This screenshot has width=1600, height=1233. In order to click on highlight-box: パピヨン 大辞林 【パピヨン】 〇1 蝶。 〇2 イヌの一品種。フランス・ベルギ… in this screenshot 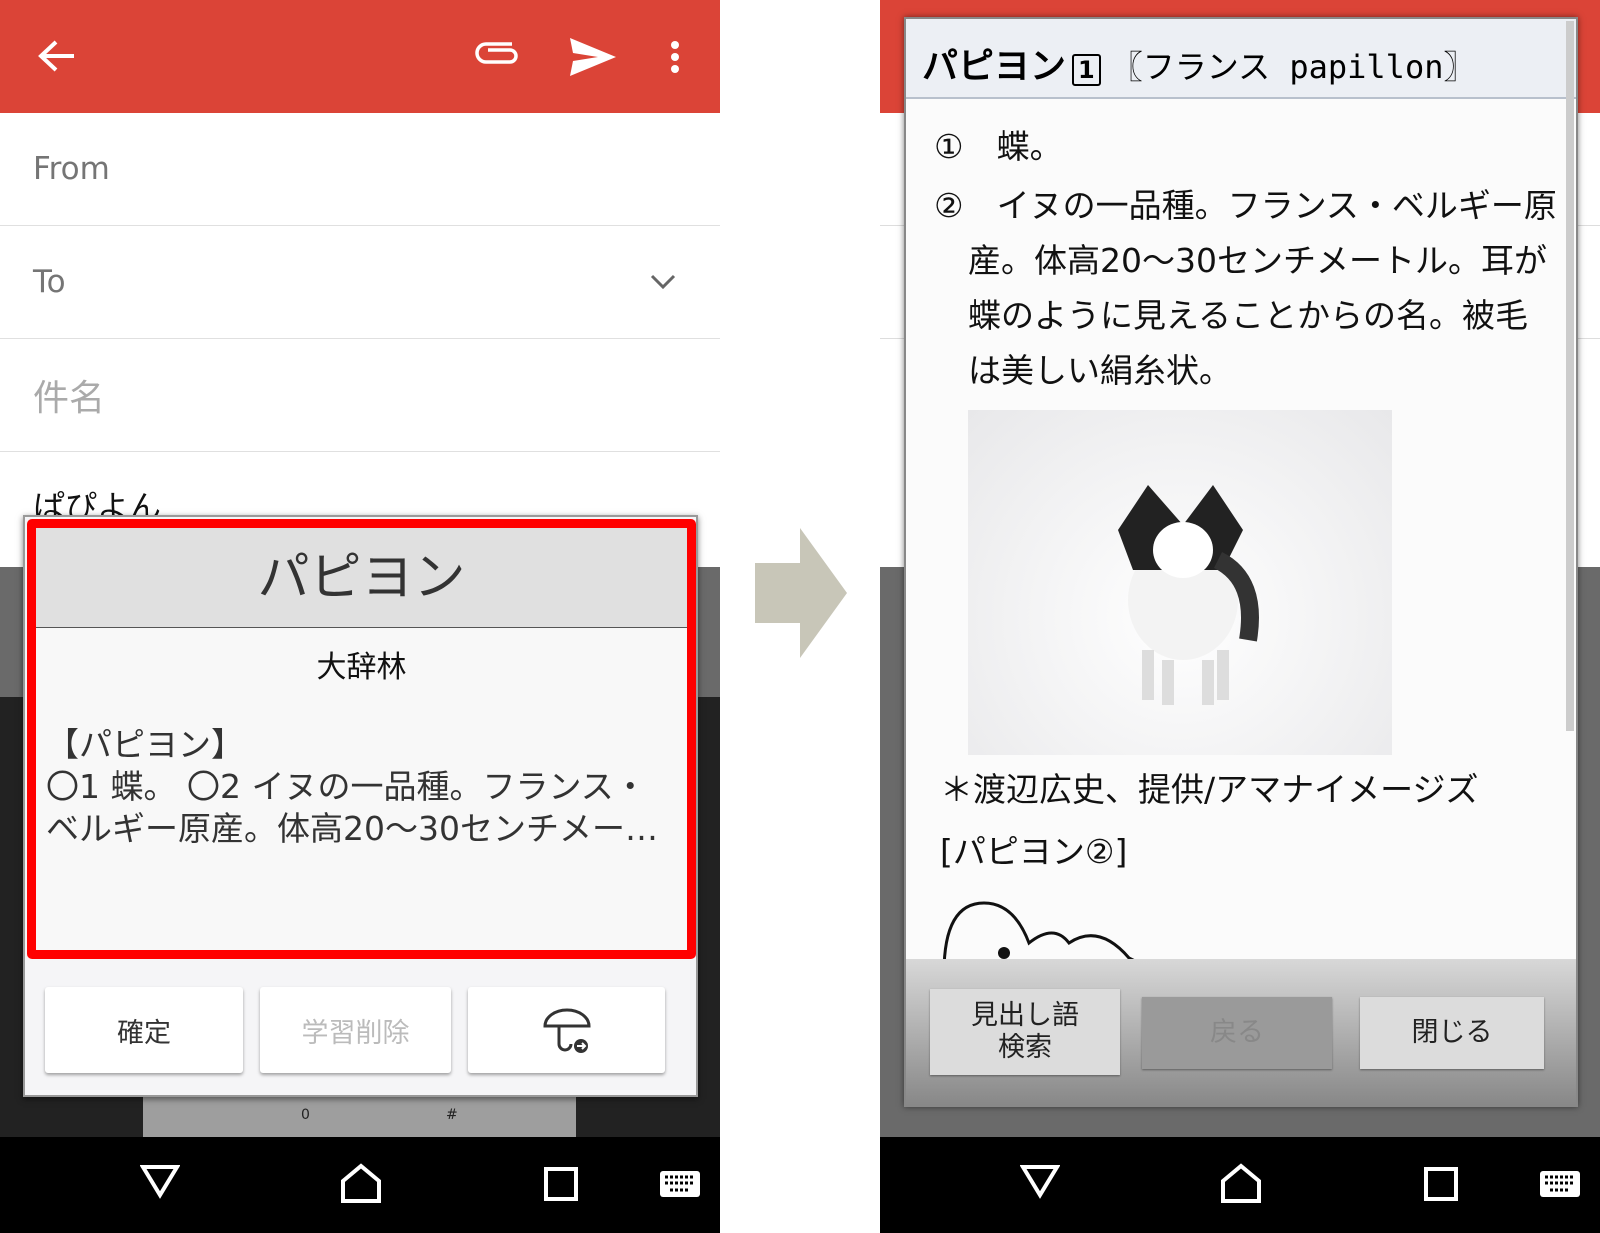, I will do `click(361, 739)`.